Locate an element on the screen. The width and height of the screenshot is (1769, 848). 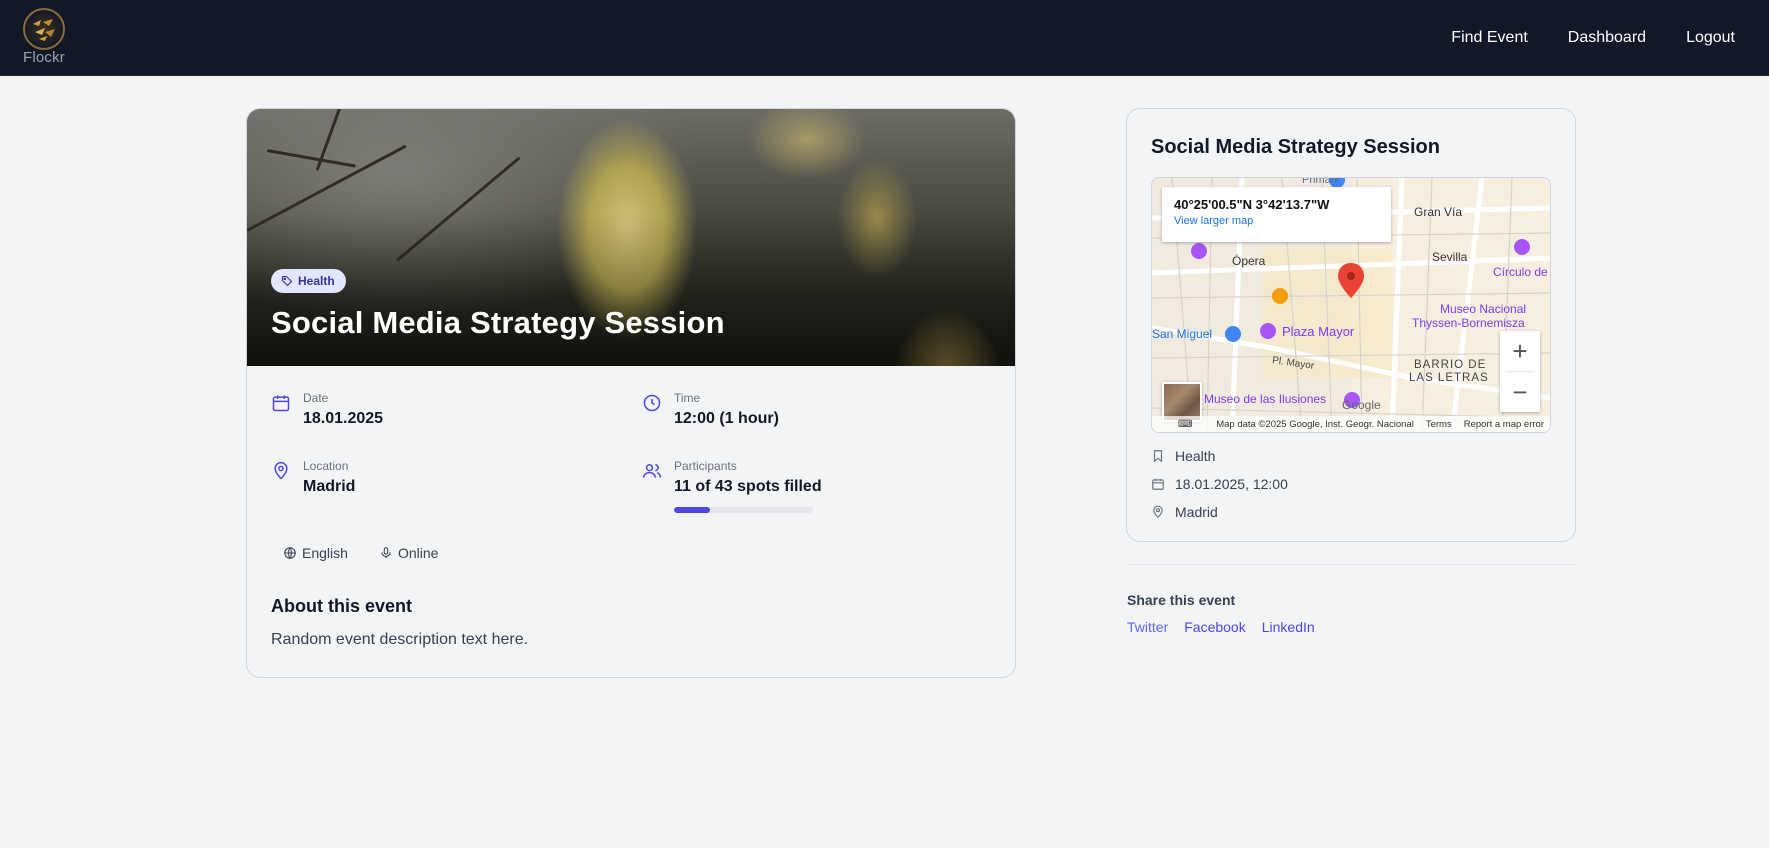
logo: Flockr is located at coordinates (44, 38).